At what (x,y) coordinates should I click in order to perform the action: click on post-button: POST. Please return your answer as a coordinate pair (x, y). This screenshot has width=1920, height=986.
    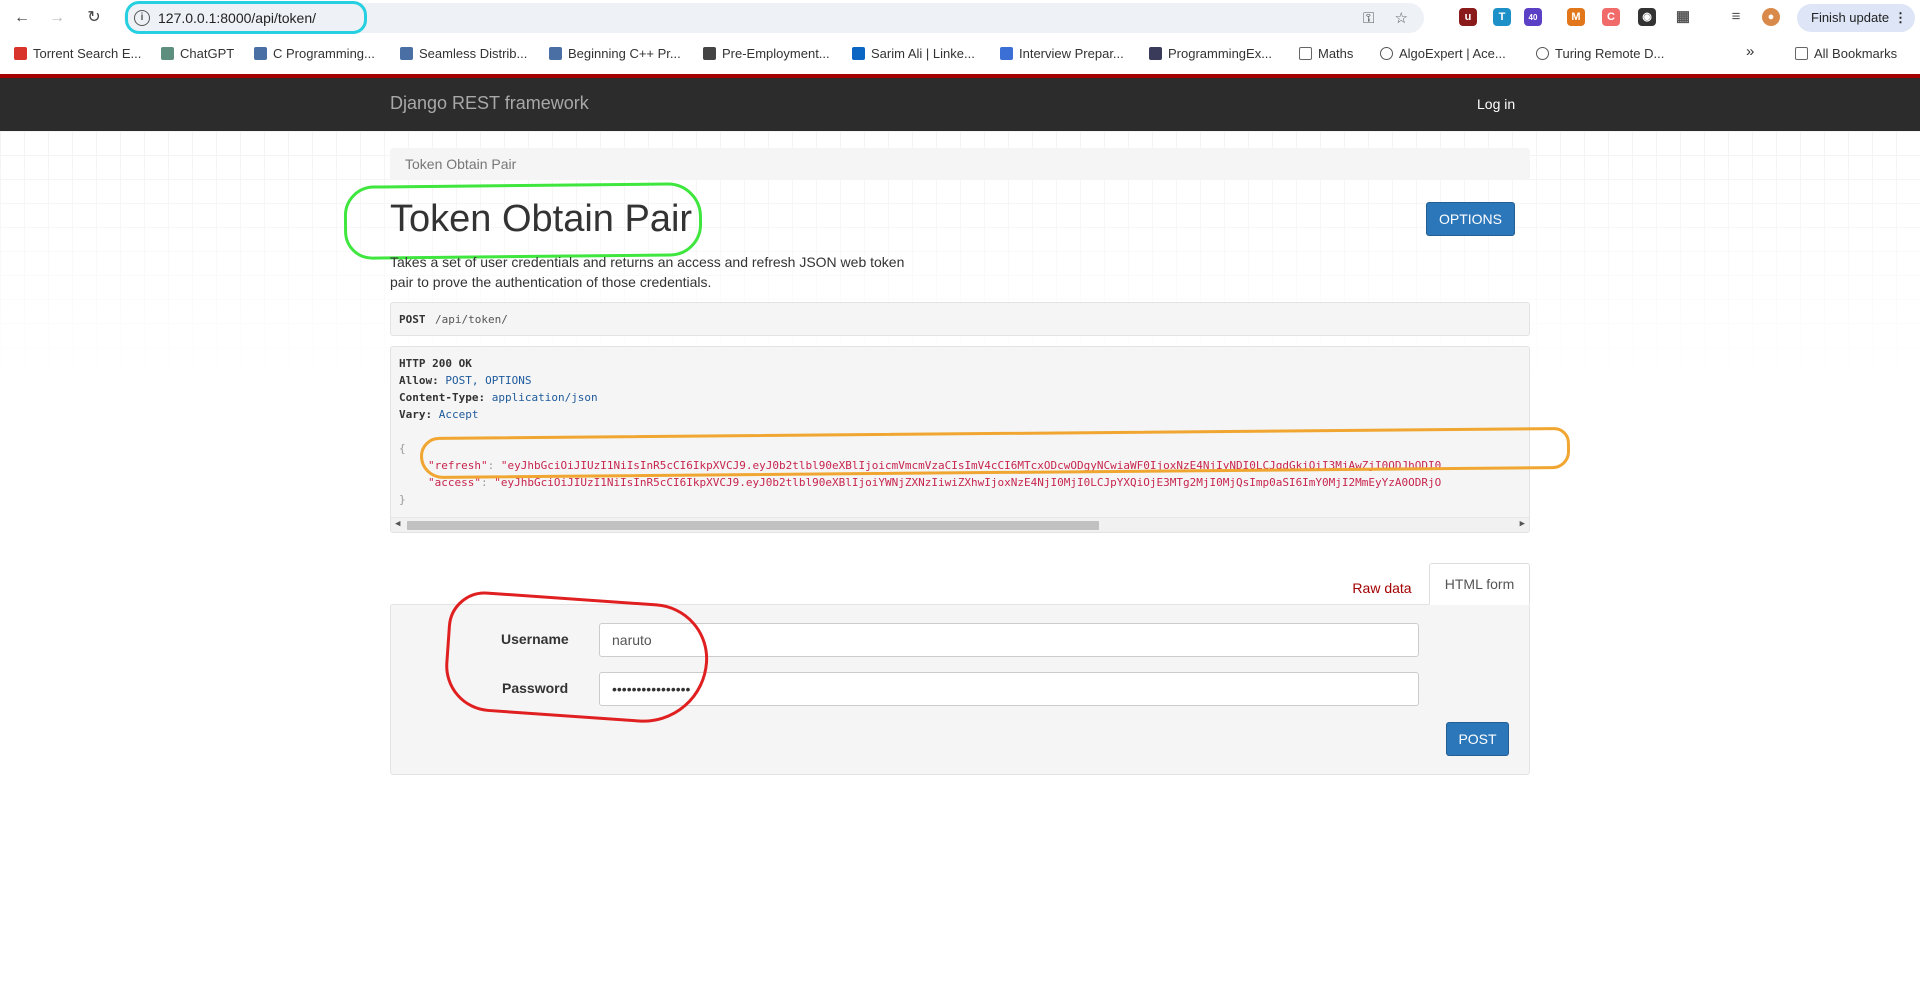
    Looking at the image, I should click on (1477, 739).